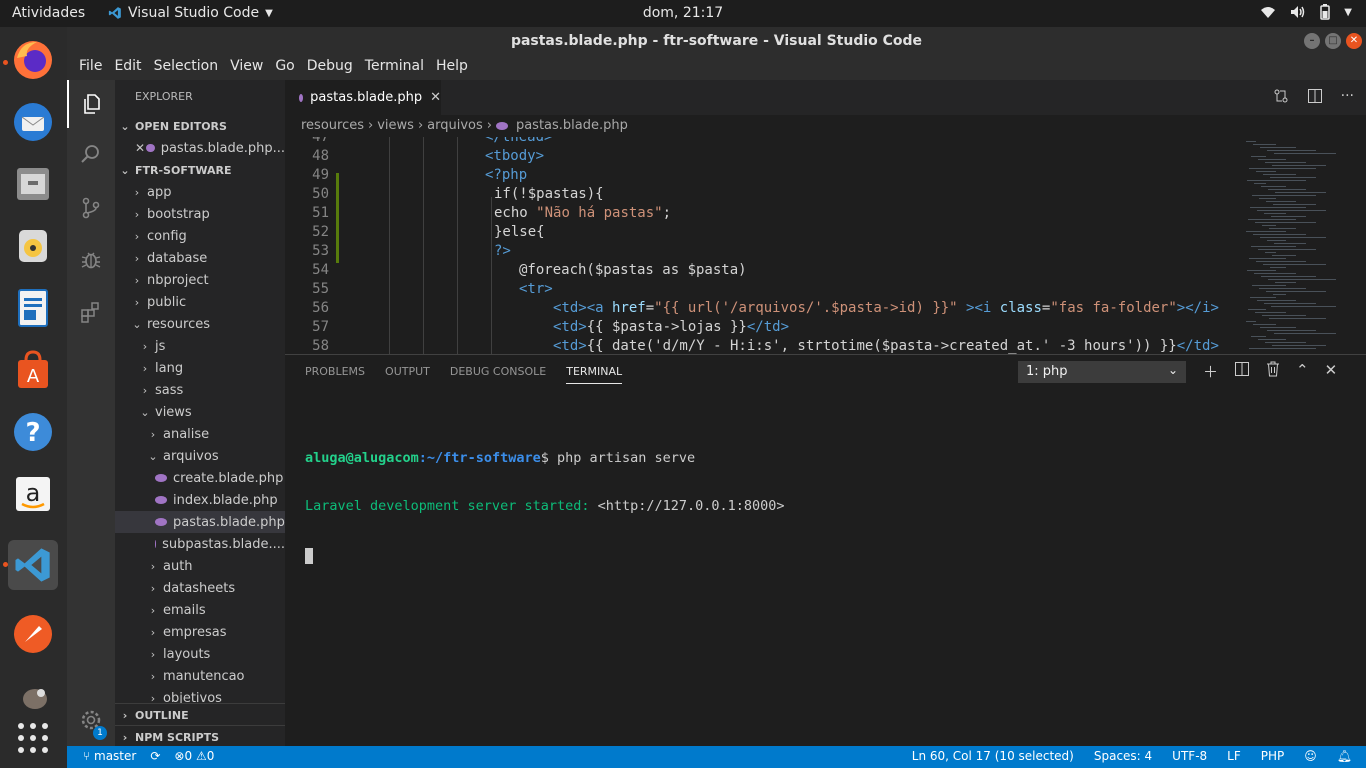 The height and width of the screenshot is (768, 1366). I want to click on menu-go: Go, so click(284, 67).